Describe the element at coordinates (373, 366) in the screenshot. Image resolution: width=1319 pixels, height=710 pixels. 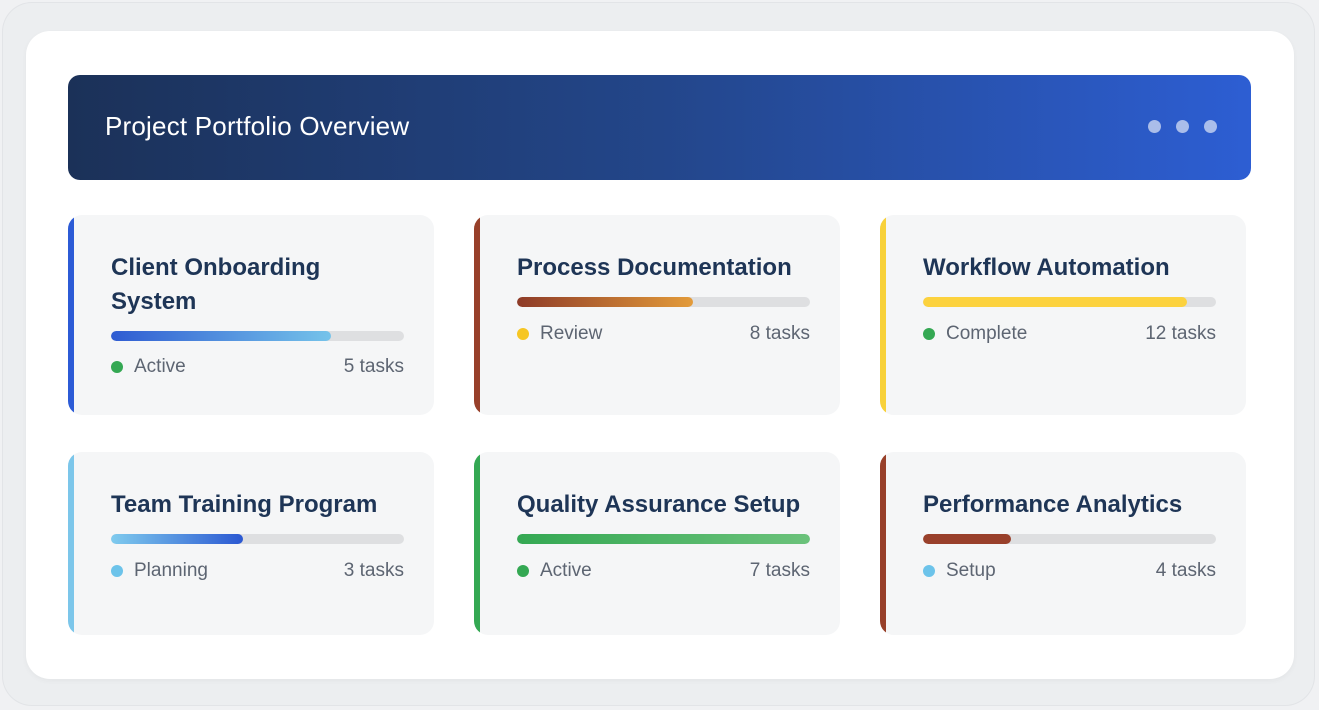
I see `task-count: 5 tasks` at that location.